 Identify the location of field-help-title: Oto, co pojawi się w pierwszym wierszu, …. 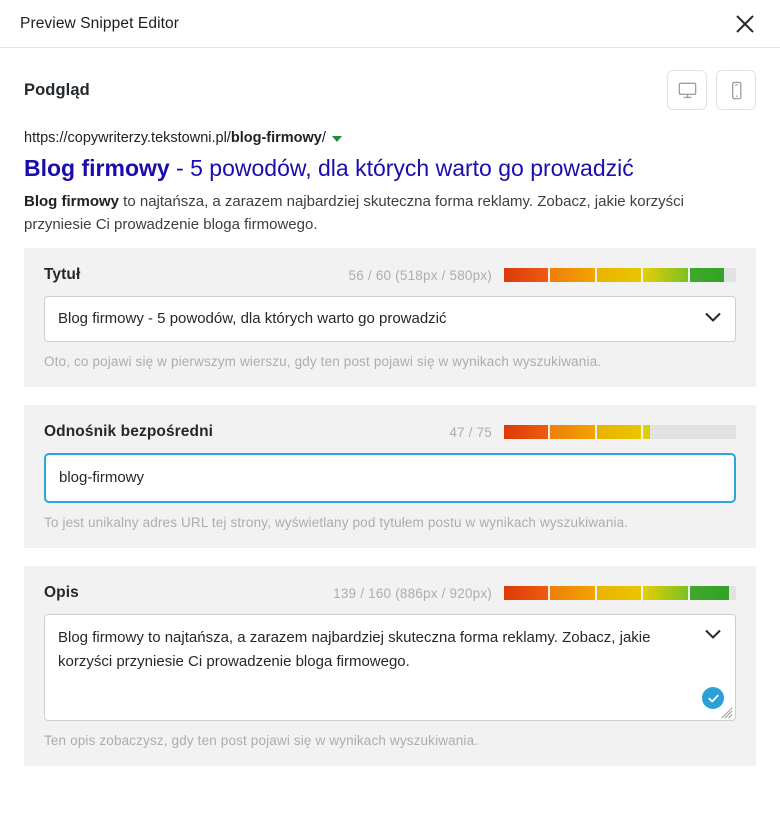
(323, 361).